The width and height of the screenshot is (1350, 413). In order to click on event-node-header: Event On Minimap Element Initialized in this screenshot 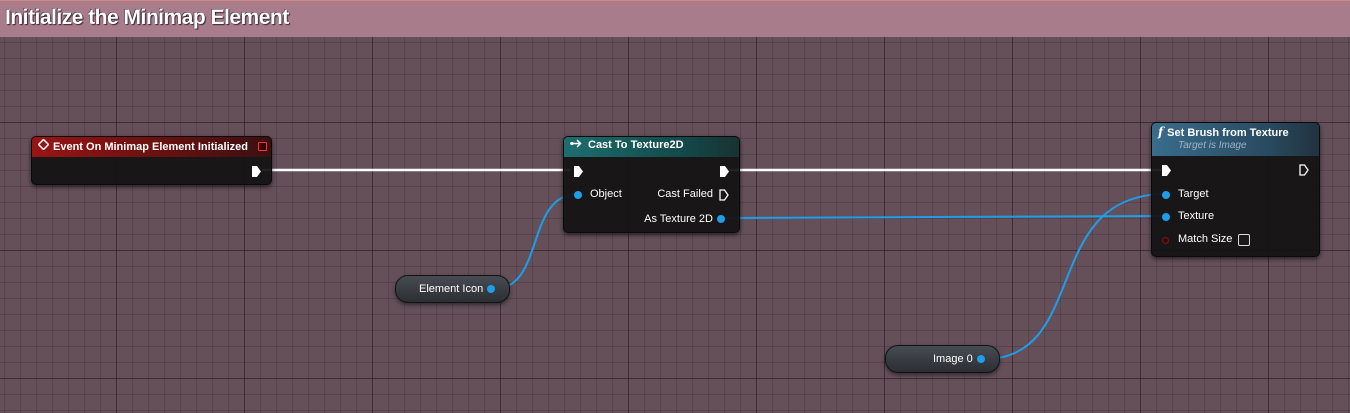, I will do `click(151, 147)`.